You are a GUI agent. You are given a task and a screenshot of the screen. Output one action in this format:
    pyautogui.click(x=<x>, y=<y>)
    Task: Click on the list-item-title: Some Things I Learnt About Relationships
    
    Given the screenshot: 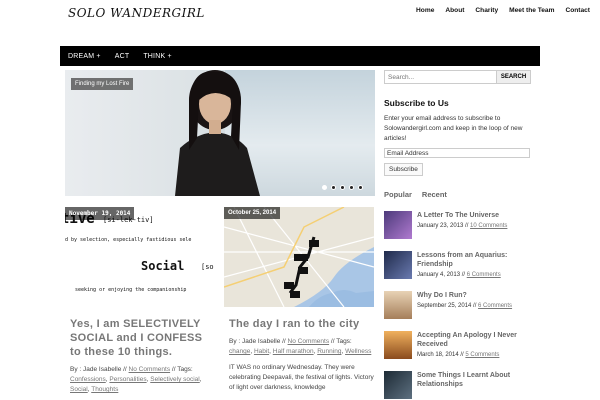 What is the action you would take?
    pyautogui.click(x=474, y=380)
    